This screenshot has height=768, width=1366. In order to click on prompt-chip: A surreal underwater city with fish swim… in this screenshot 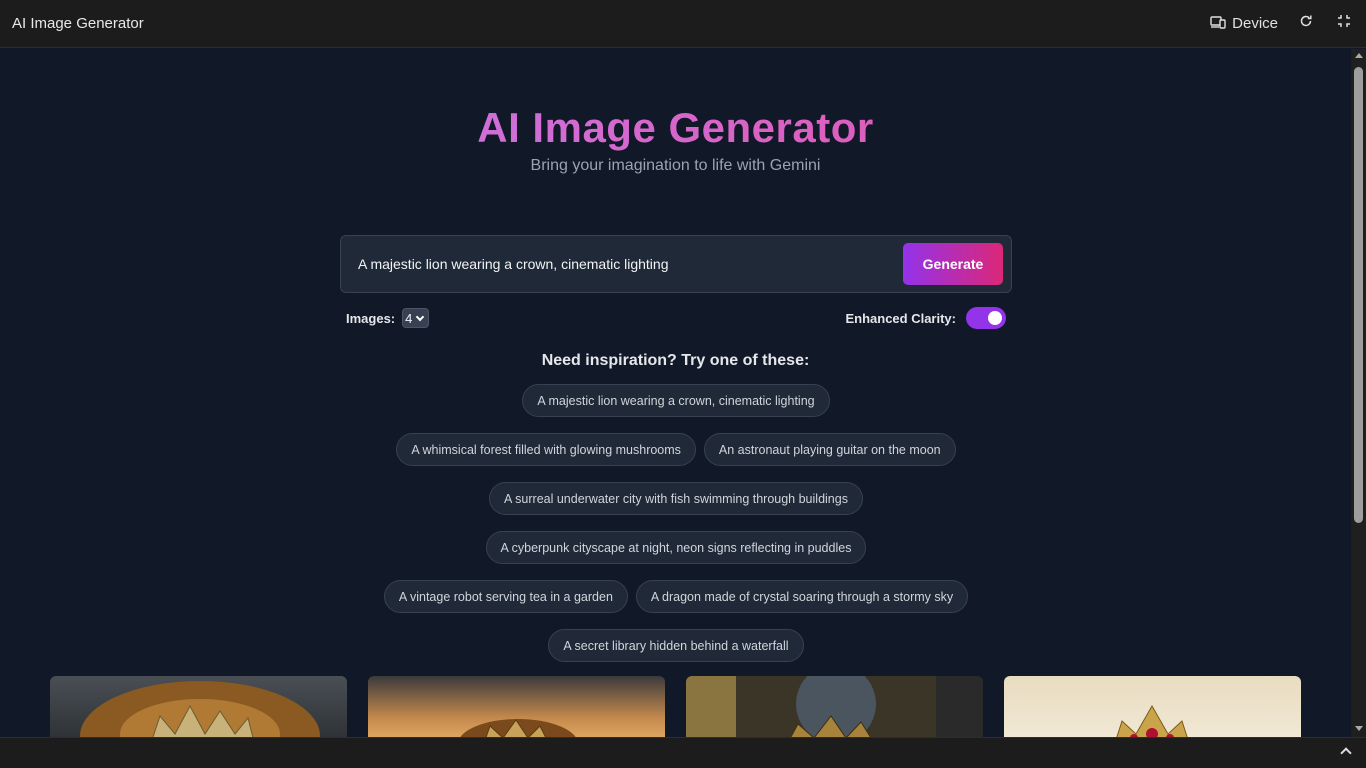, I will do `click(676, 498)`.